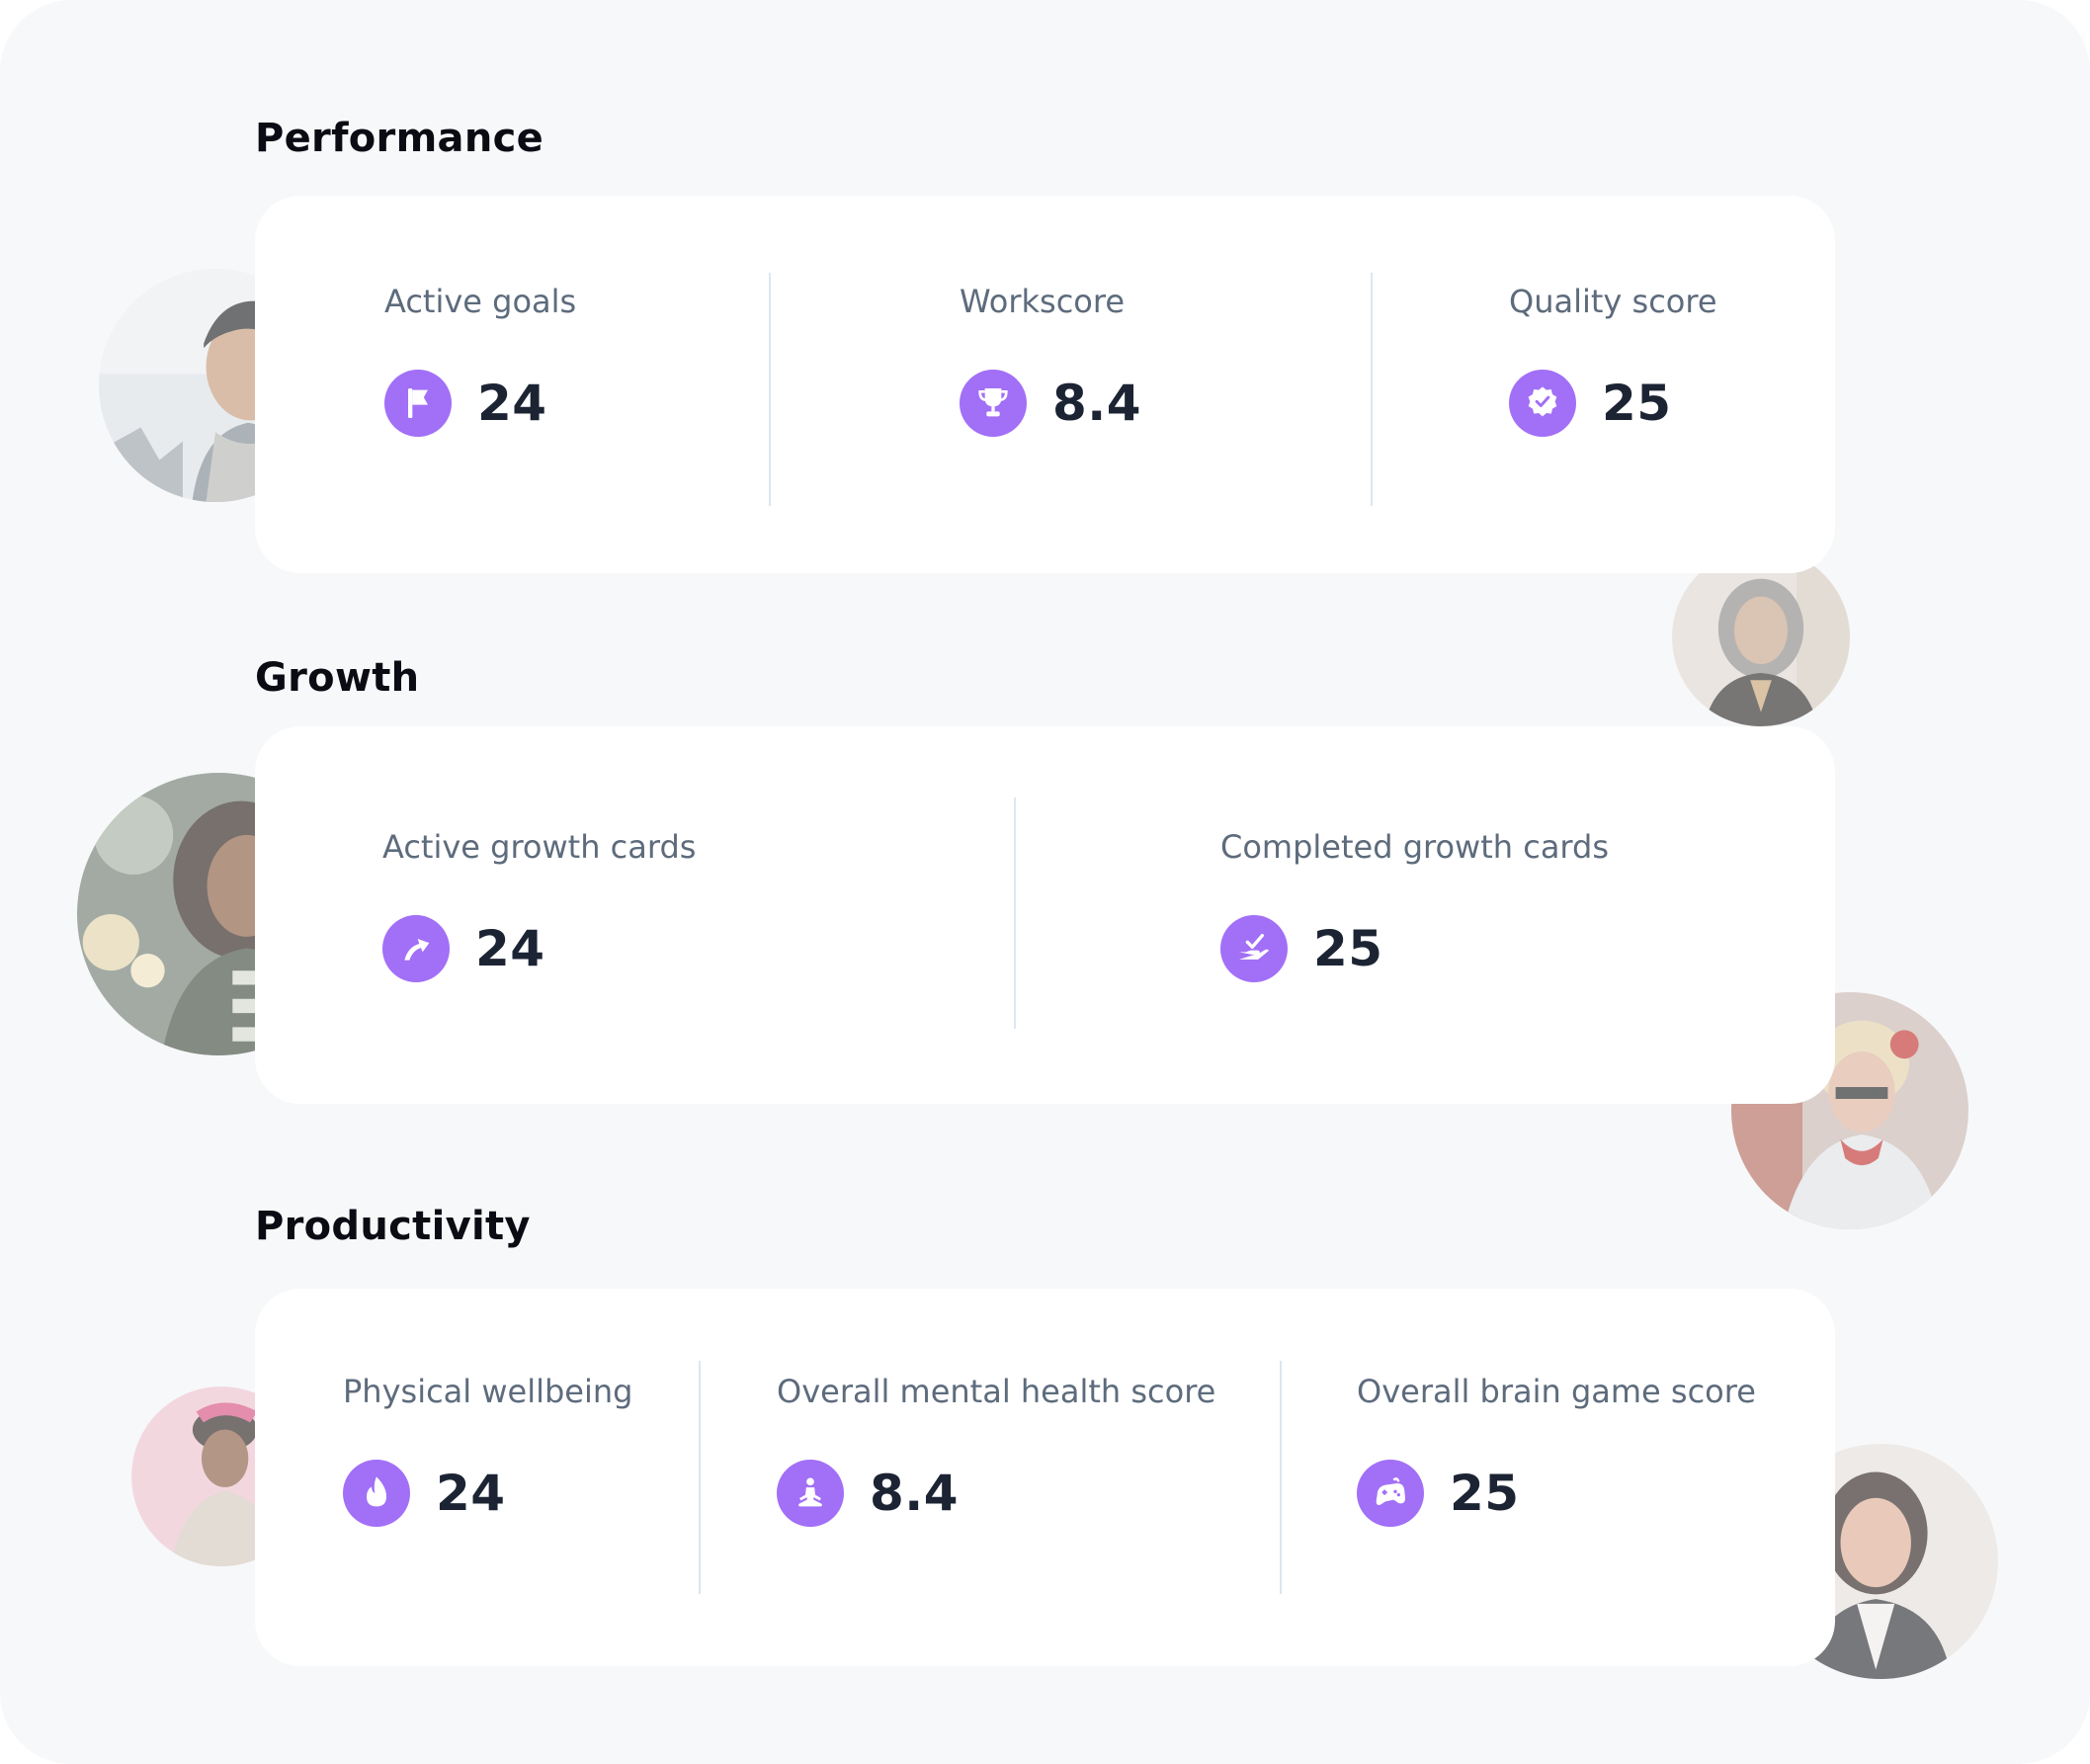 The image size is (2090, 1764). Describe the element at coordinates (1254, 948) in the screenshot. I see `hand-check-icon` at that location.